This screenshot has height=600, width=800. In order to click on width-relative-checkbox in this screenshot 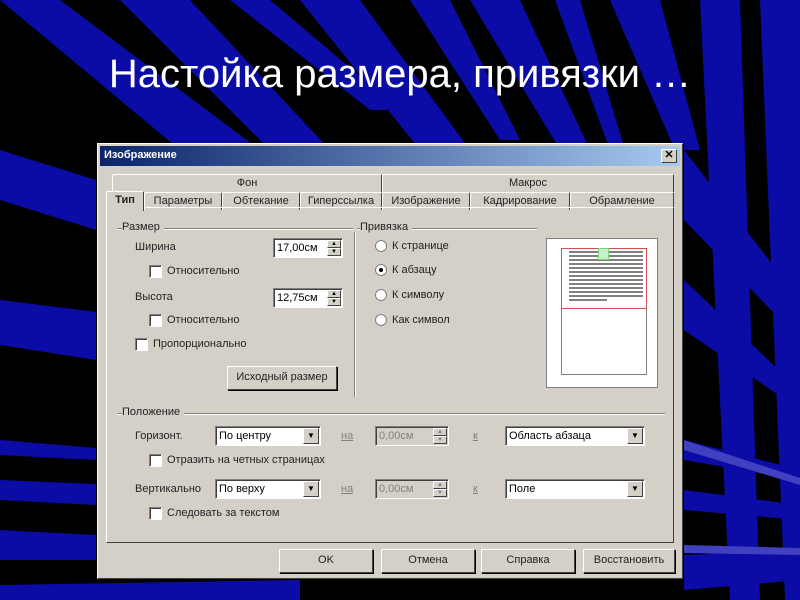, I will do `click(155, 271)`.